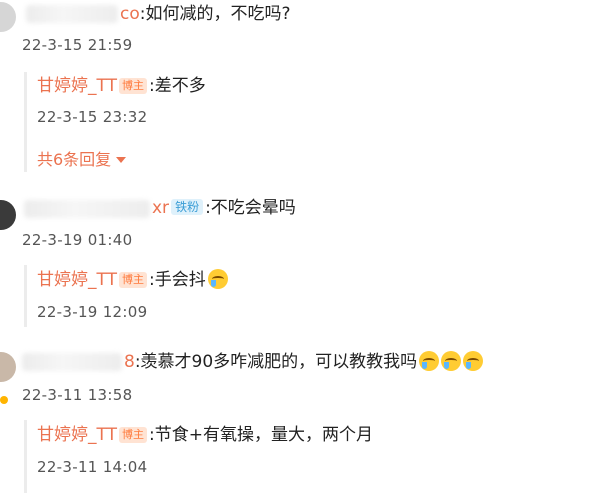  I want to click on comment-text: :不吃会晕吗, so click(250, 208).